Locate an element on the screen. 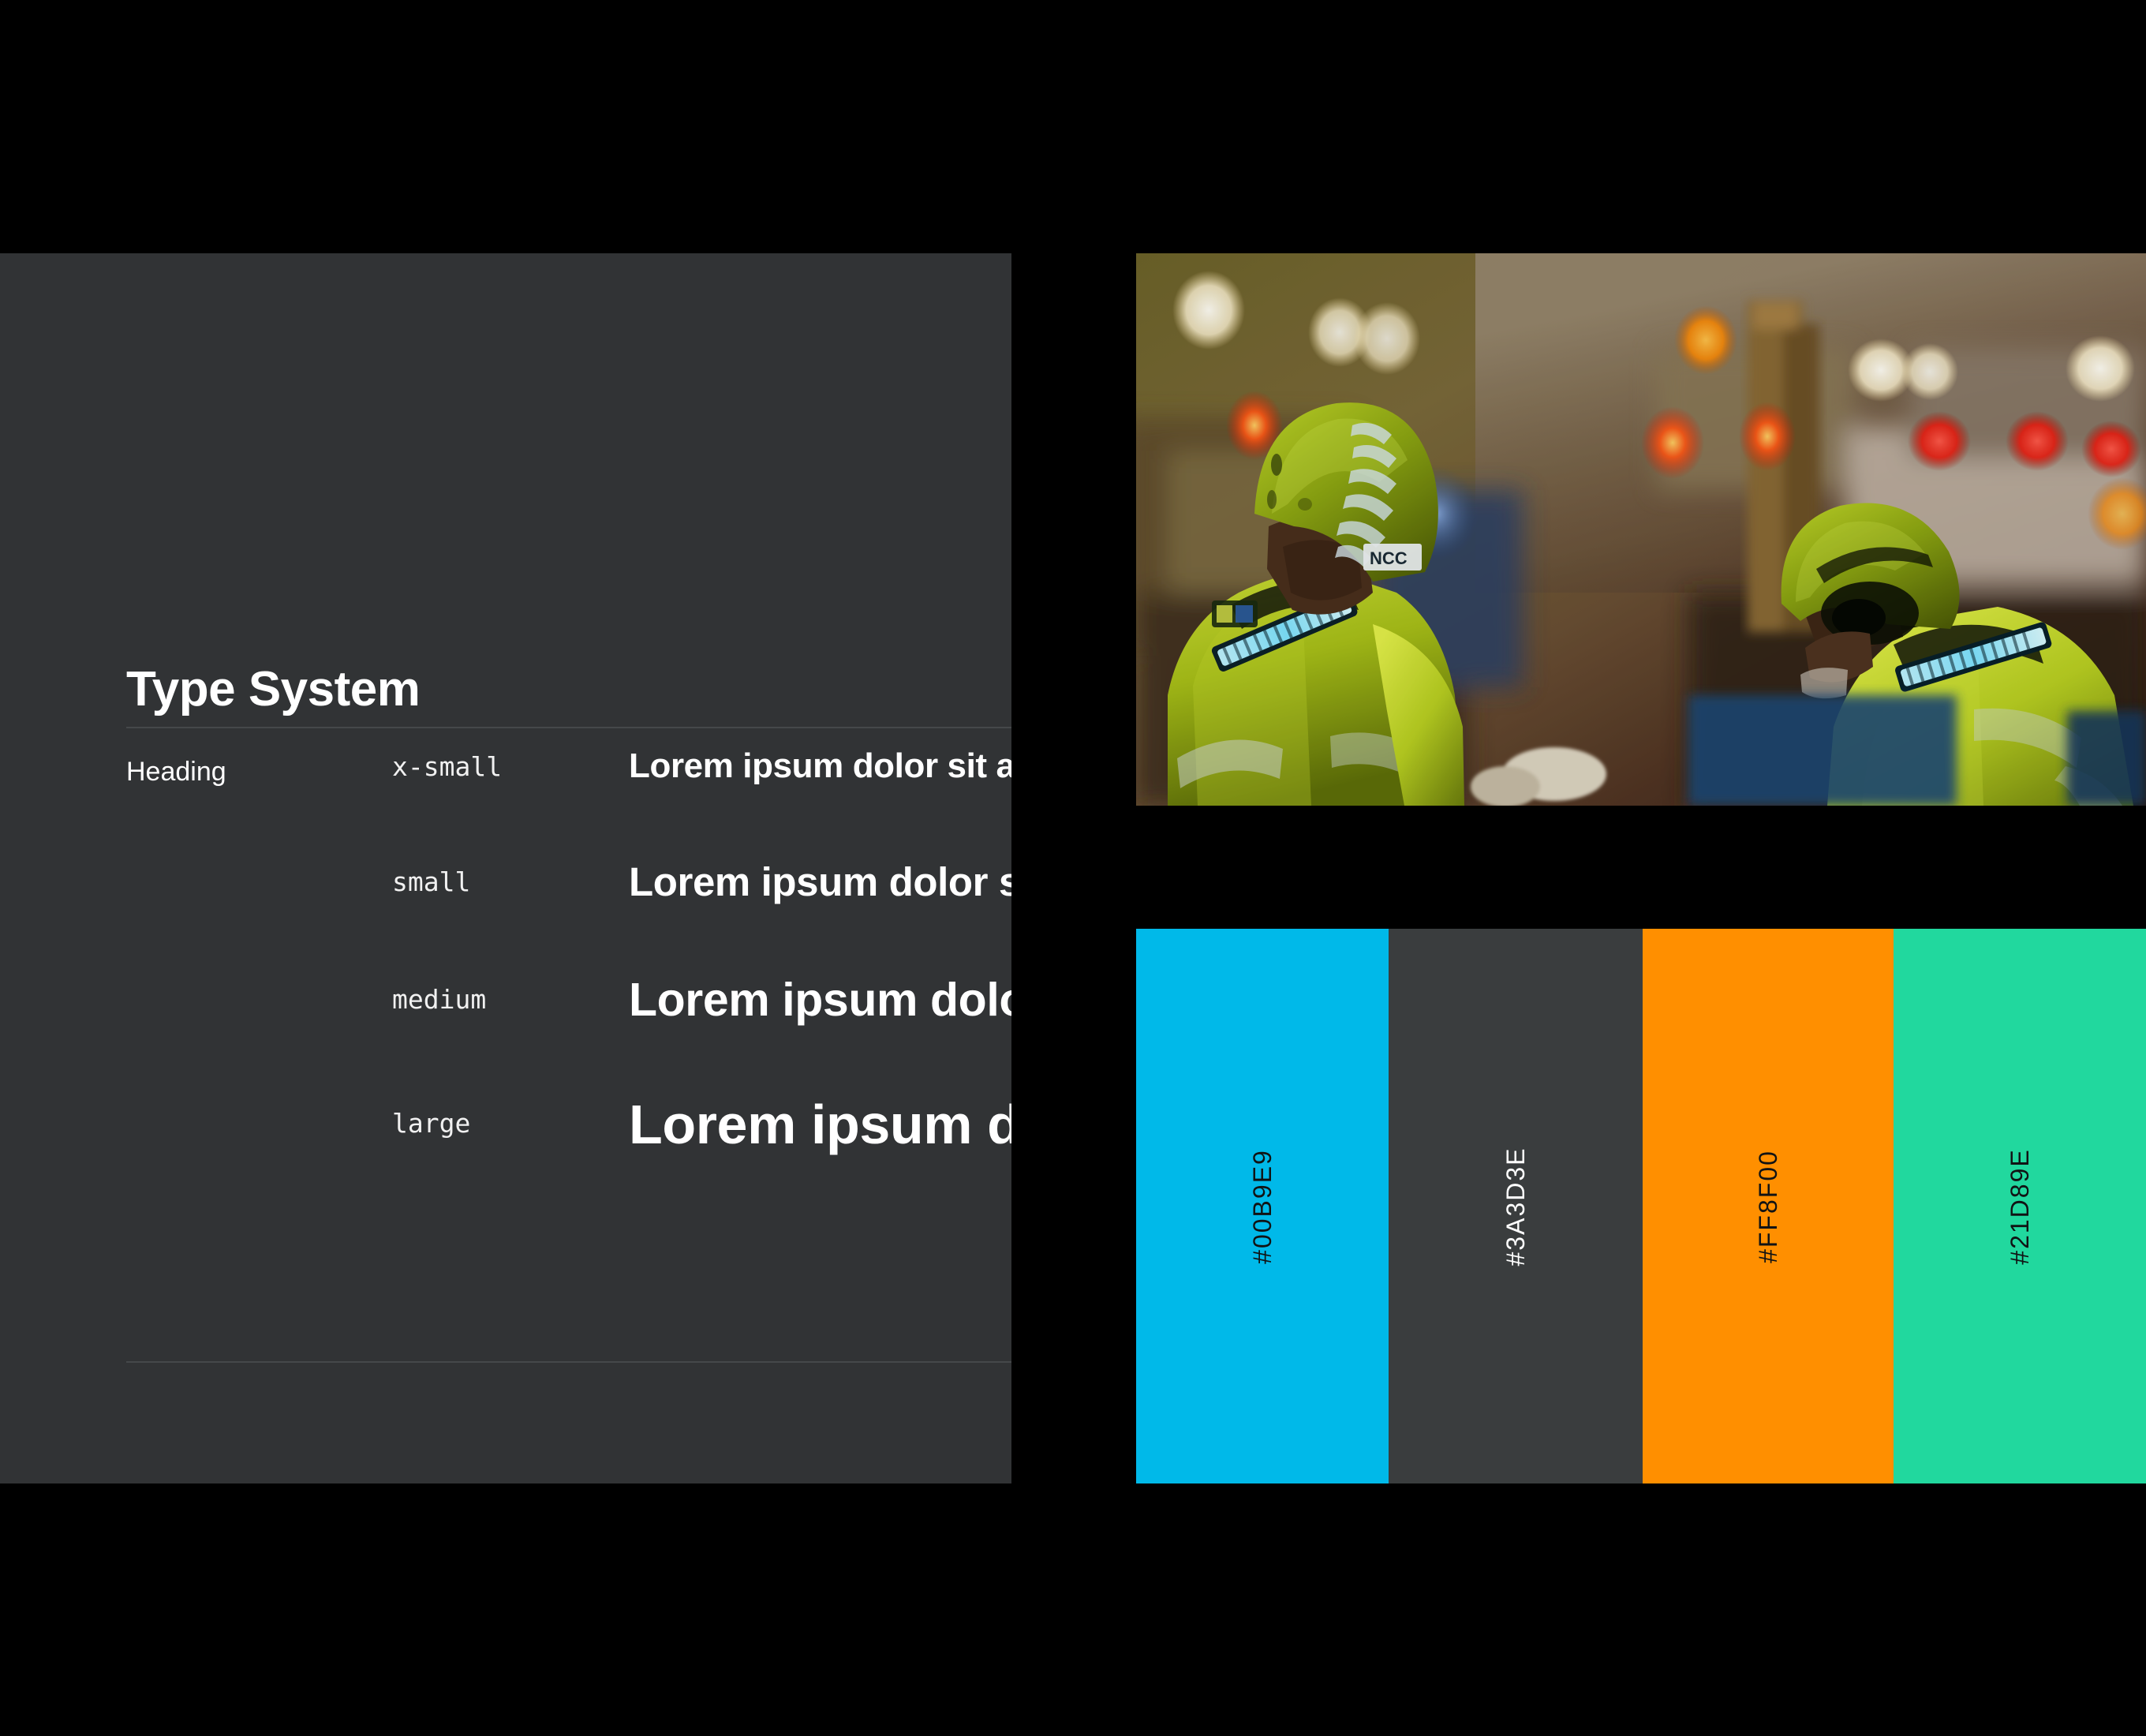 The width and height of the screenshot is (2146, 1736). swatch-label-wrap: #3A3D3E is located at coordinates (1516, 1206).